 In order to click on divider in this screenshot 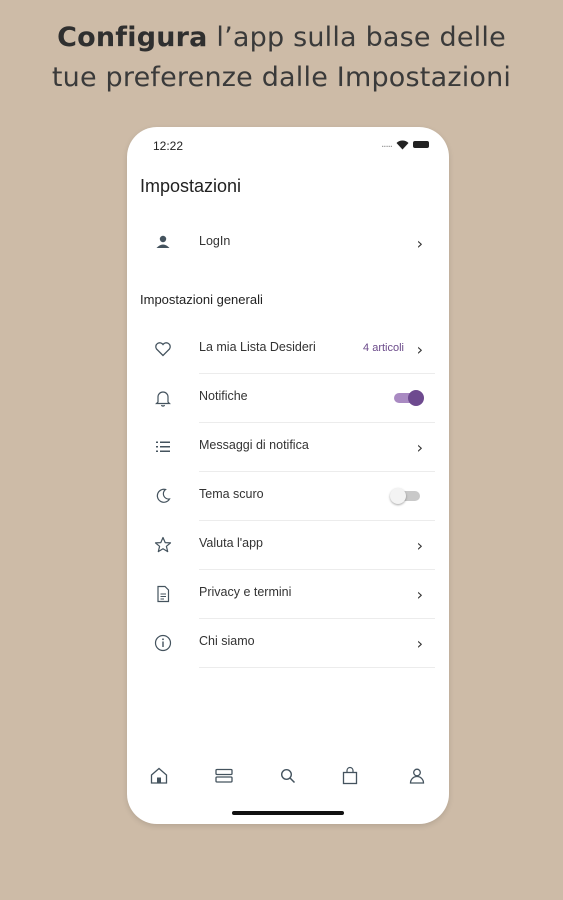, I will do `click(317, 667)`.